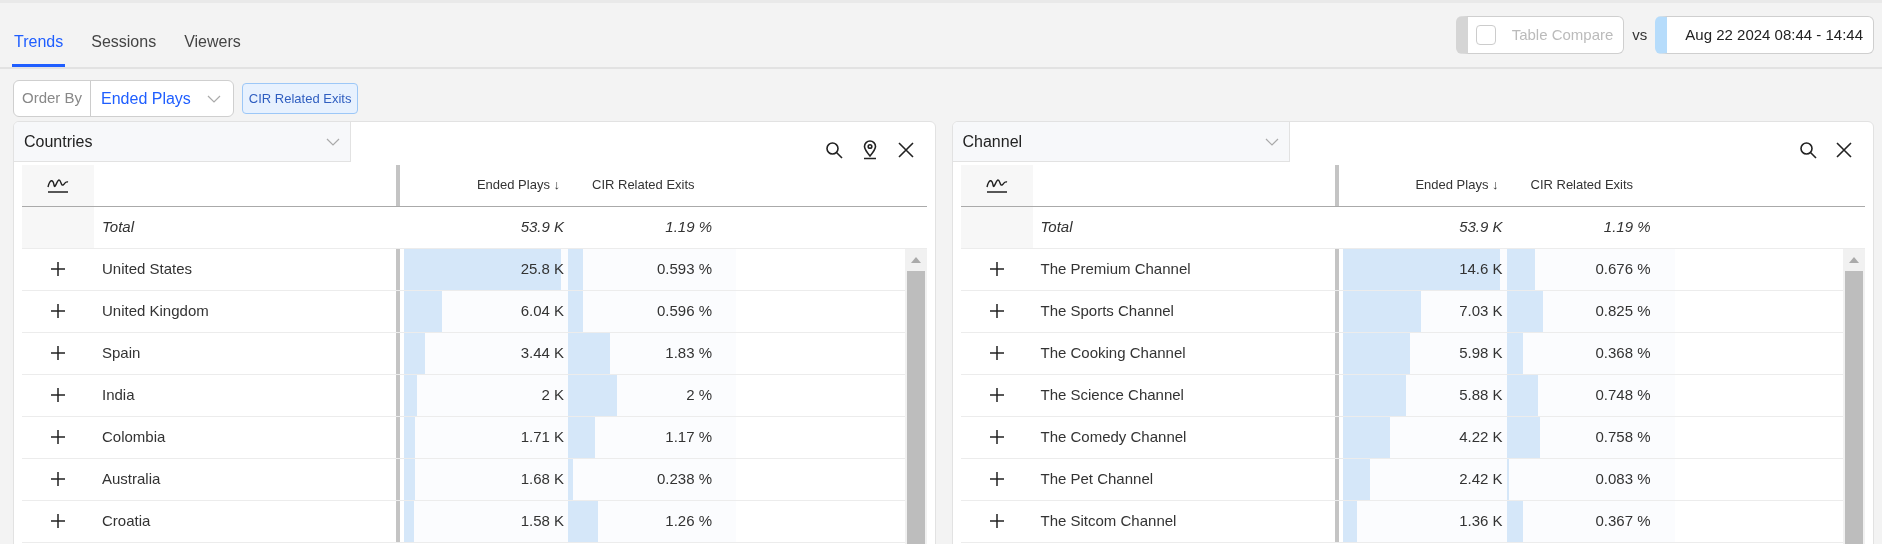 Image resolution: width=1882 pixels, height=544 pixels. Describe the element at coordinates (992, 141) in the screenshot. I see `dimension-label: Channel` at that location.